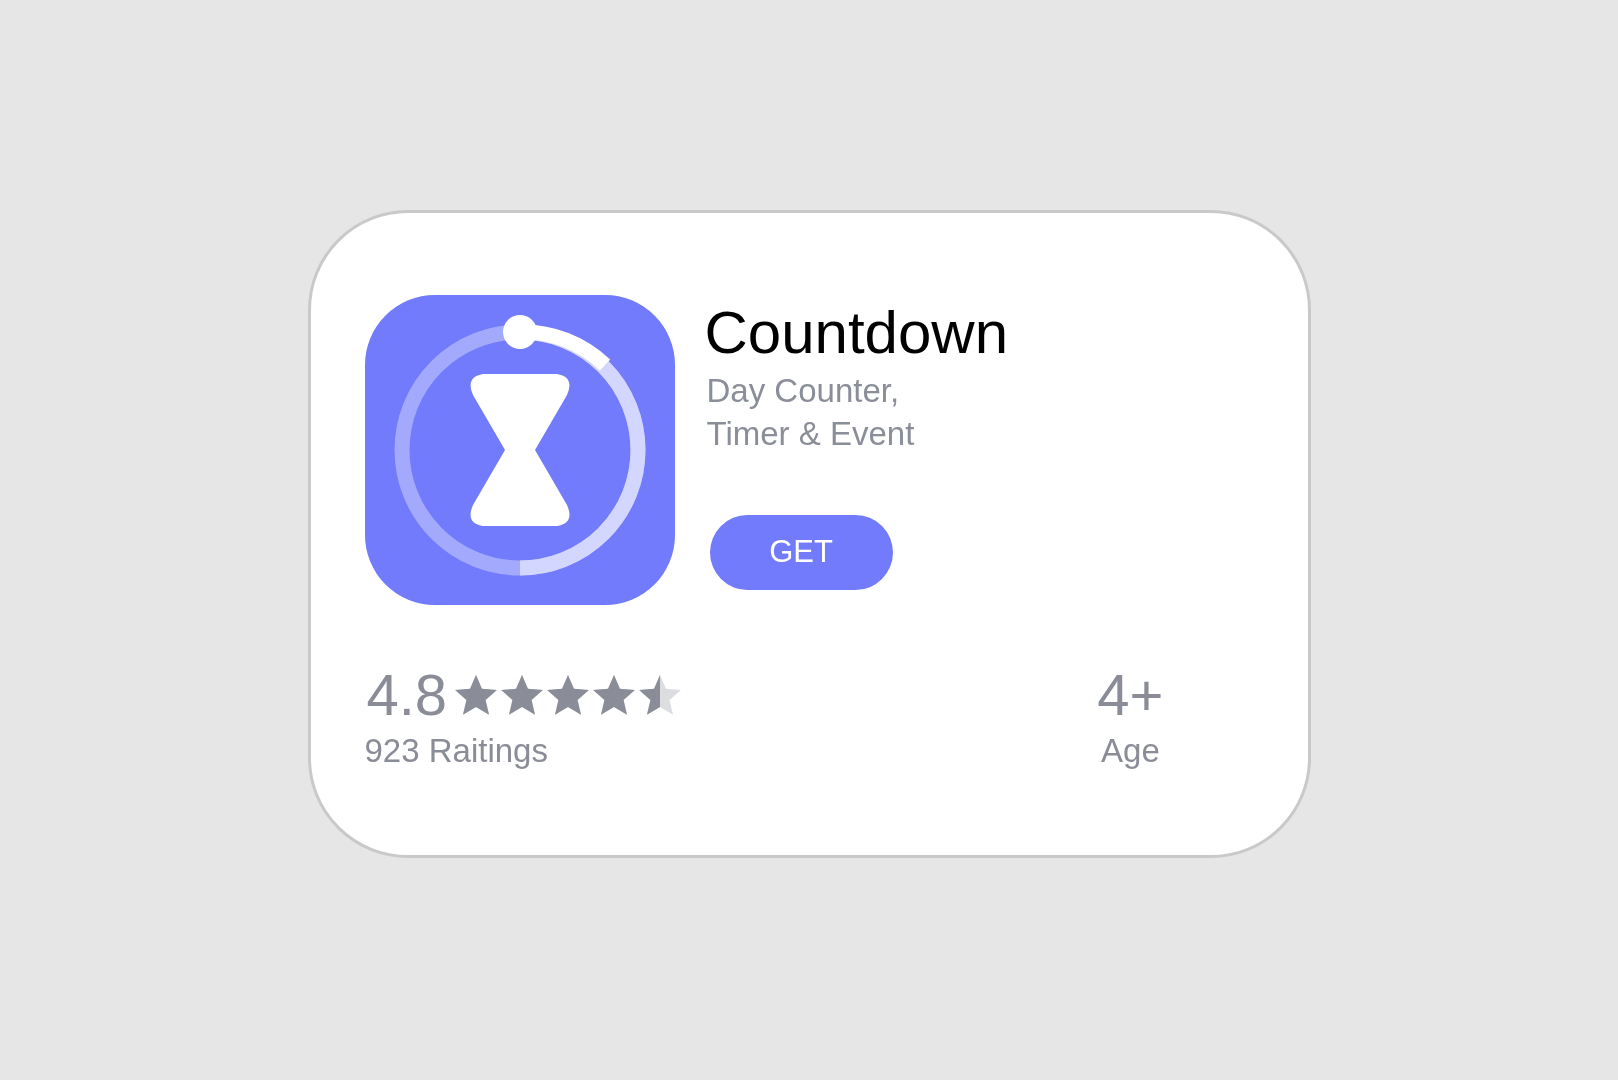 The width and height of the screenshot is (1618, 1080). Describe the element at coordinates (811, 434) in the screenshot. I see `app-subtitle: Timer & Event` at that location.